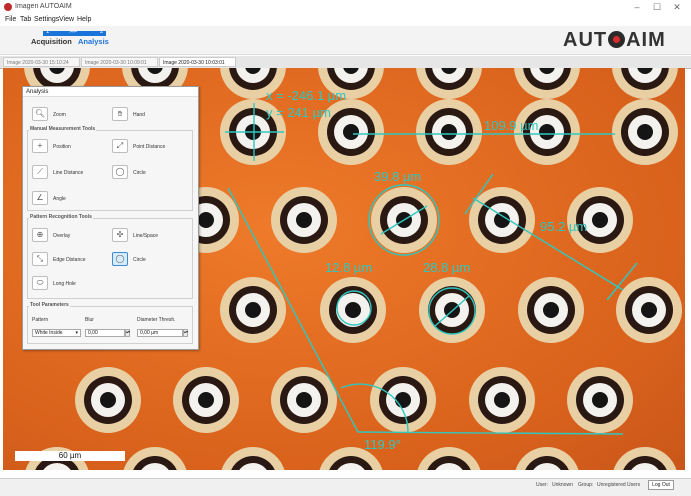 The image size is (691, 496). Describe the element at coordinates (48, 32) in the screenshot. I see `step-1-number: 1` at that location.